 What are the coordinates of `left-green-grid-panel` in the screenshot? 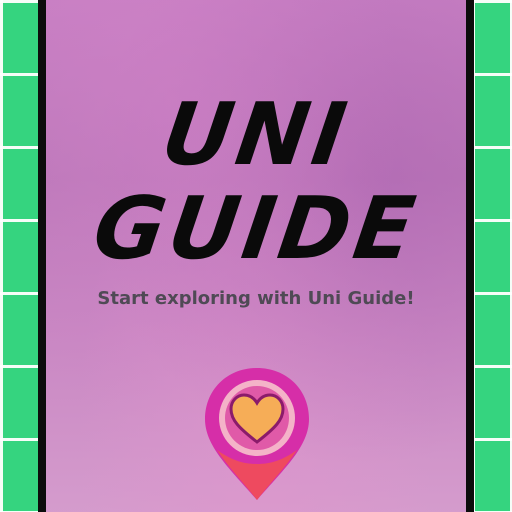 It's located at (20, 256).